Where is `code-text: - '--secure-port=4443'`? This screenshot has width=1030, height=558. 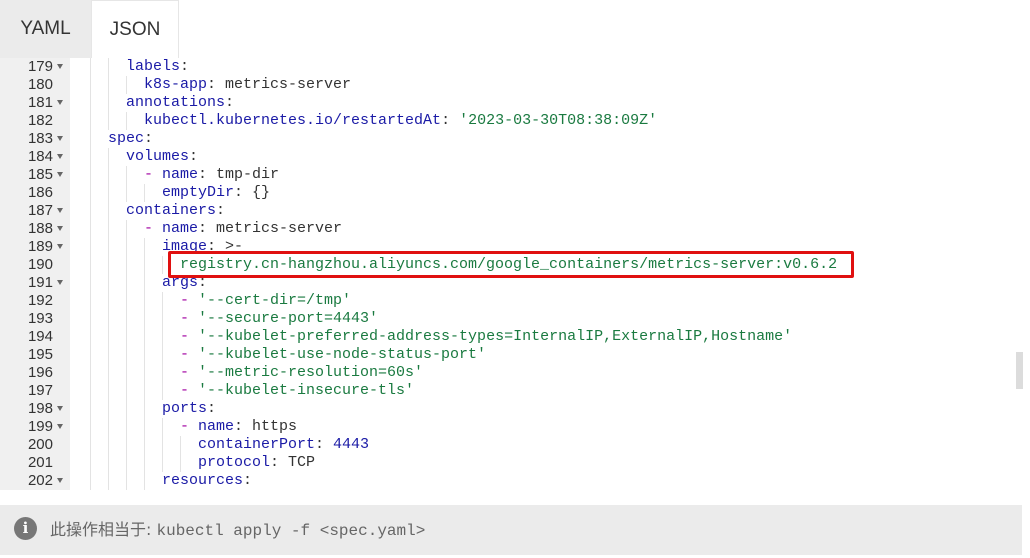 code-text: - '--secure-port=4443' is located at coordinates (279, 318).